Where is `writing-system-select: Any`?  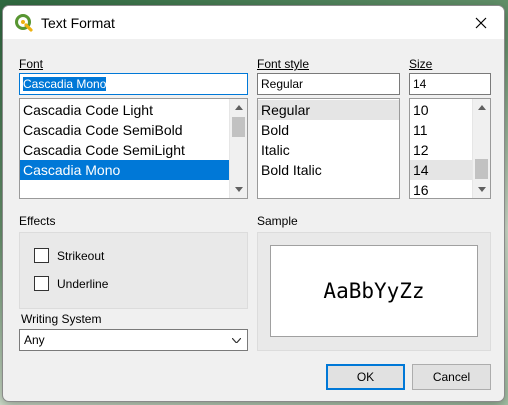 writing-system-select: Any is located at coordinates (133, 340).